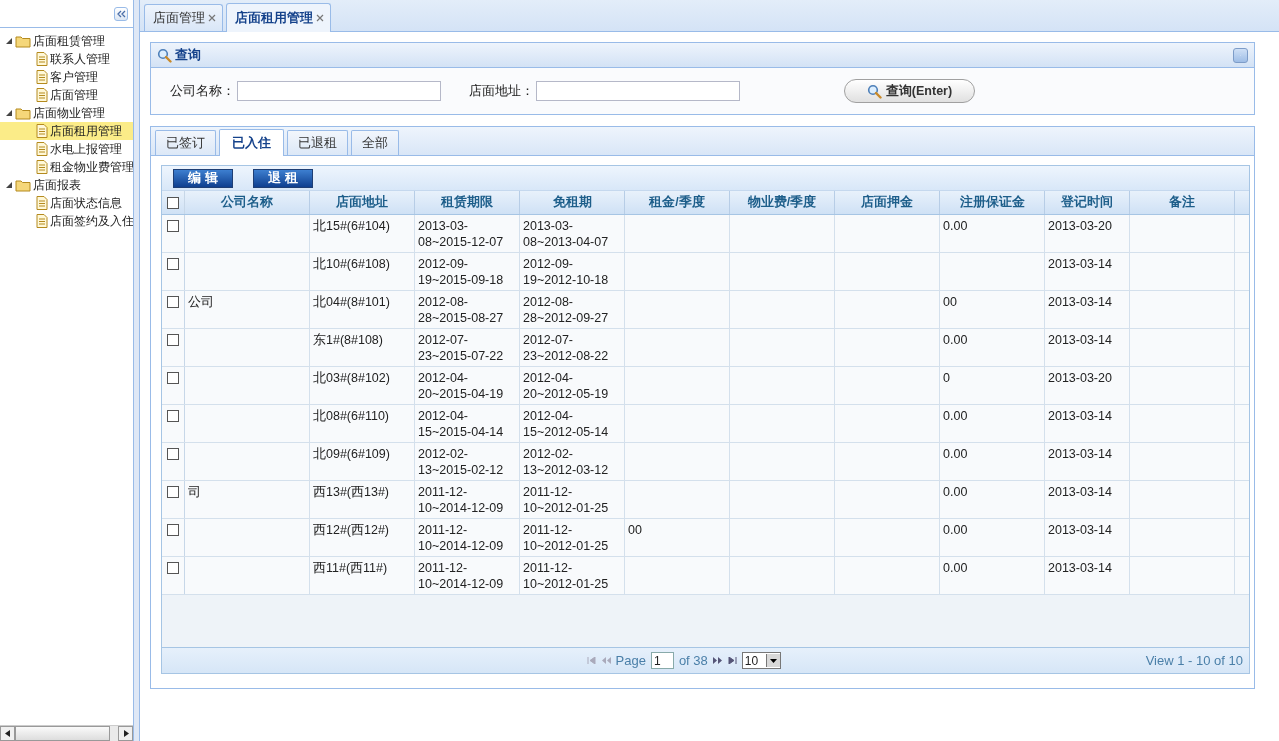 Image resolution: width=1279 pixels, height=741 pixels. Describe the element at coordinates (782, 202) in the screenshot. I see `column-header: 物业费/季度` at that location.